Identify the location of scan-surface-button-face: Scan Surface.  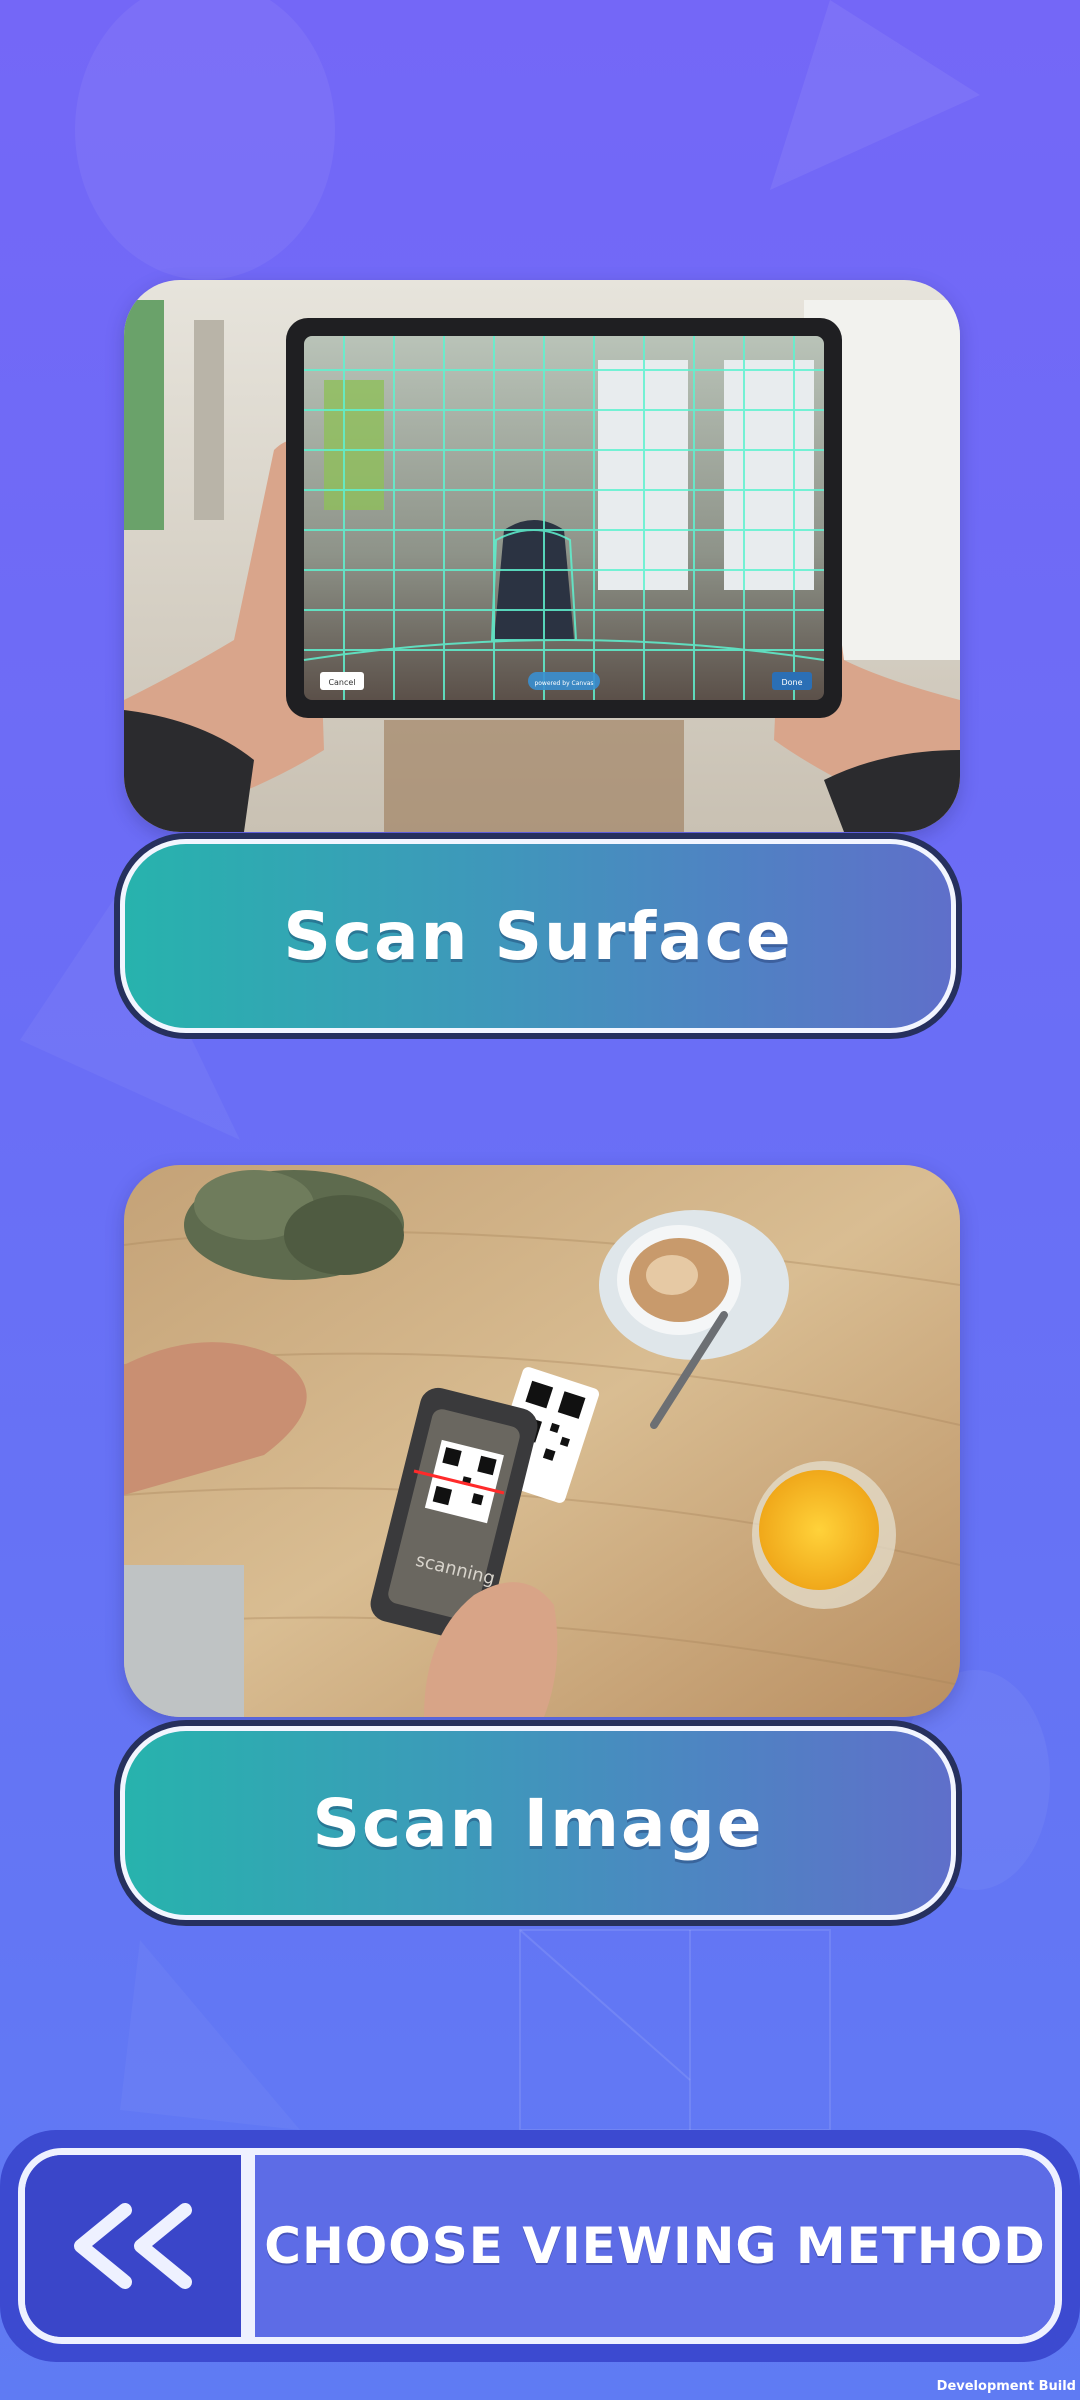
(538, 936).